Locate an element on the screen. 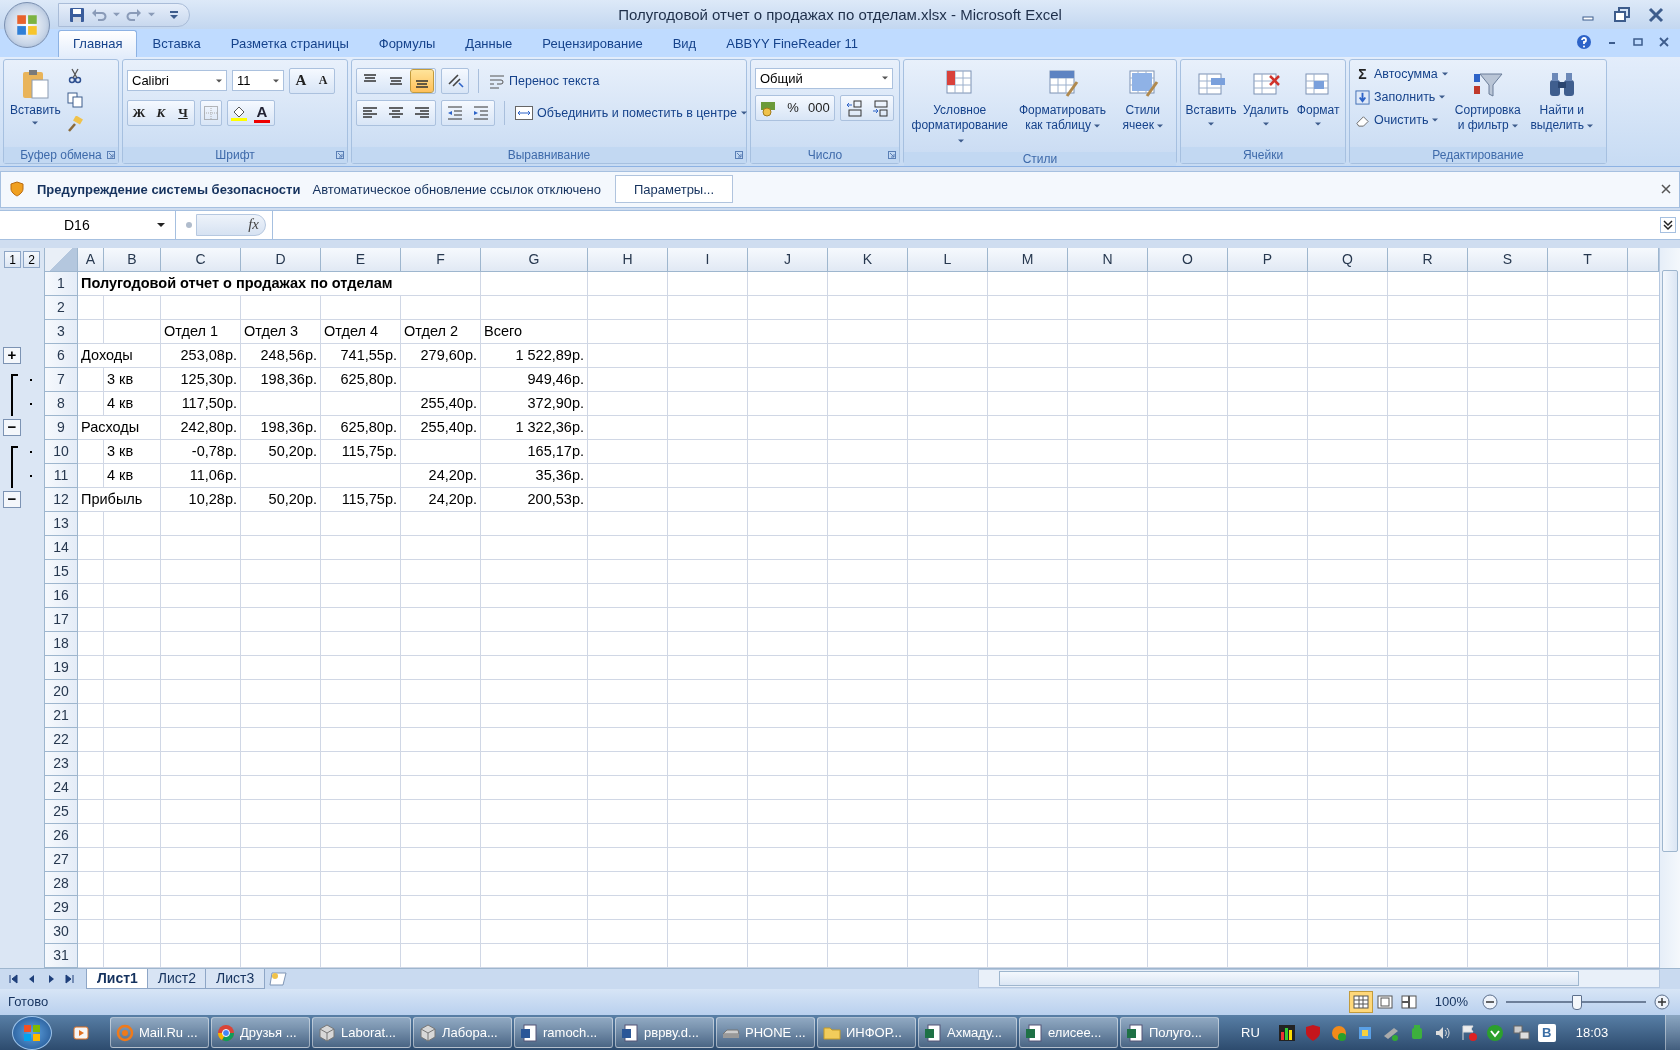 The height and width of the screenshot is (1050, 1680). help-icon is located at coordinates (1584, 41).